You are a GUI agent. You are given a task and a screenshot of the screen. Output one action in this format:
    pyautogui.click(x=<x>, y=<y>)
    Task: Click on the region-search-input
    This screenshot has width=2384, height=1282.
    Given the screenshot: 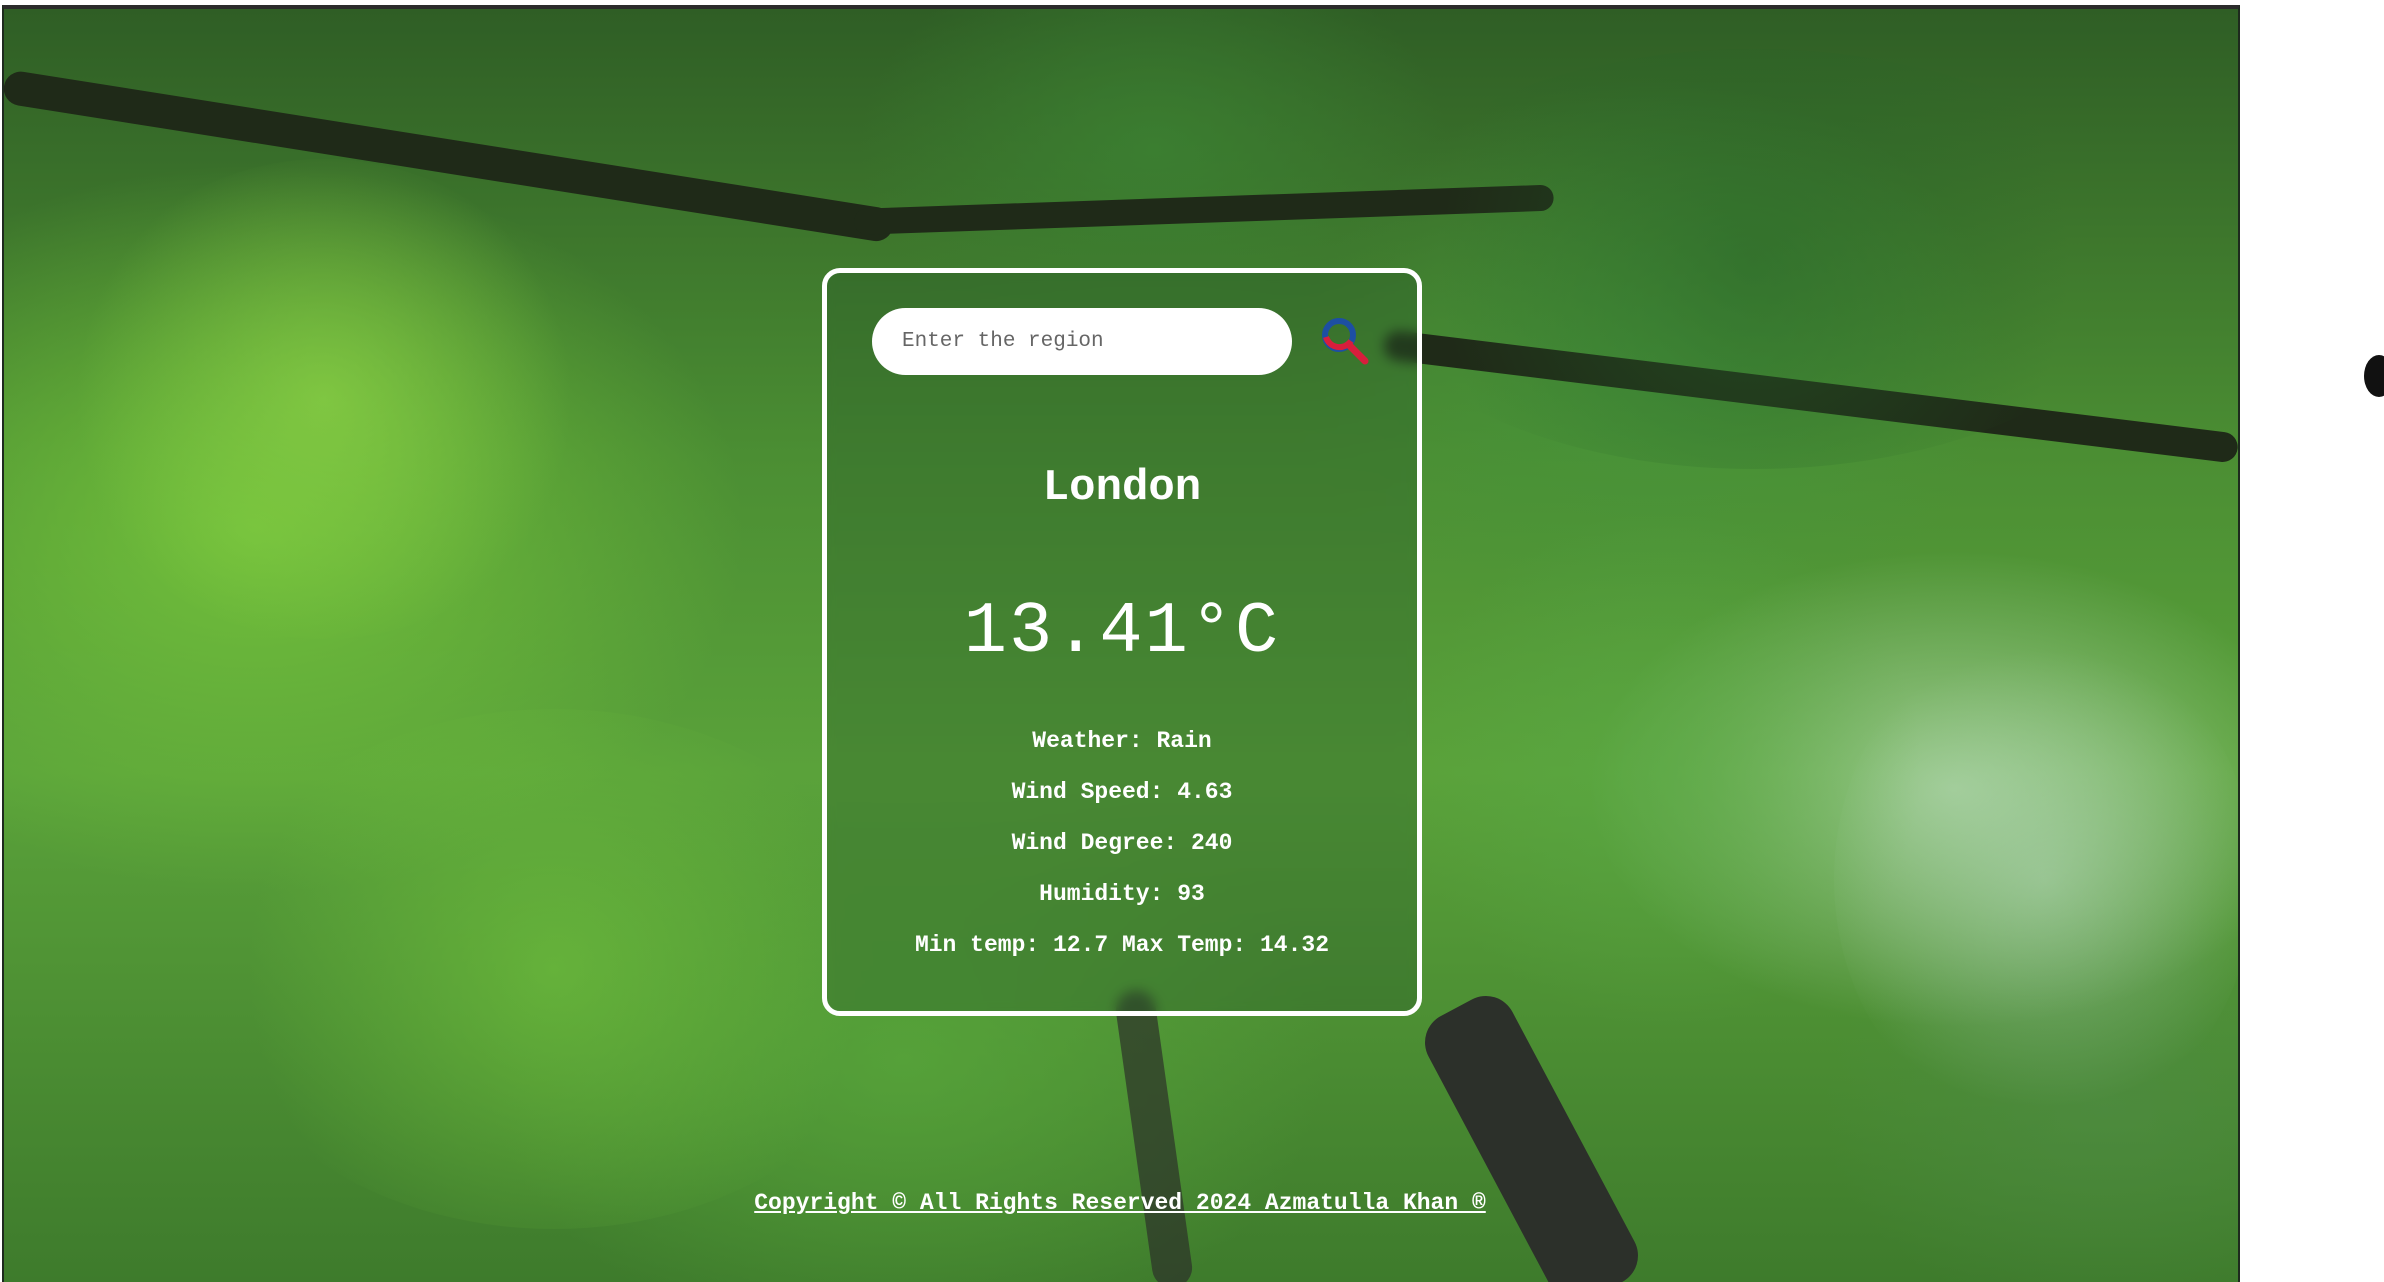 What is the action you would take?
    pyautogui.click(x=1082, y=341)
    